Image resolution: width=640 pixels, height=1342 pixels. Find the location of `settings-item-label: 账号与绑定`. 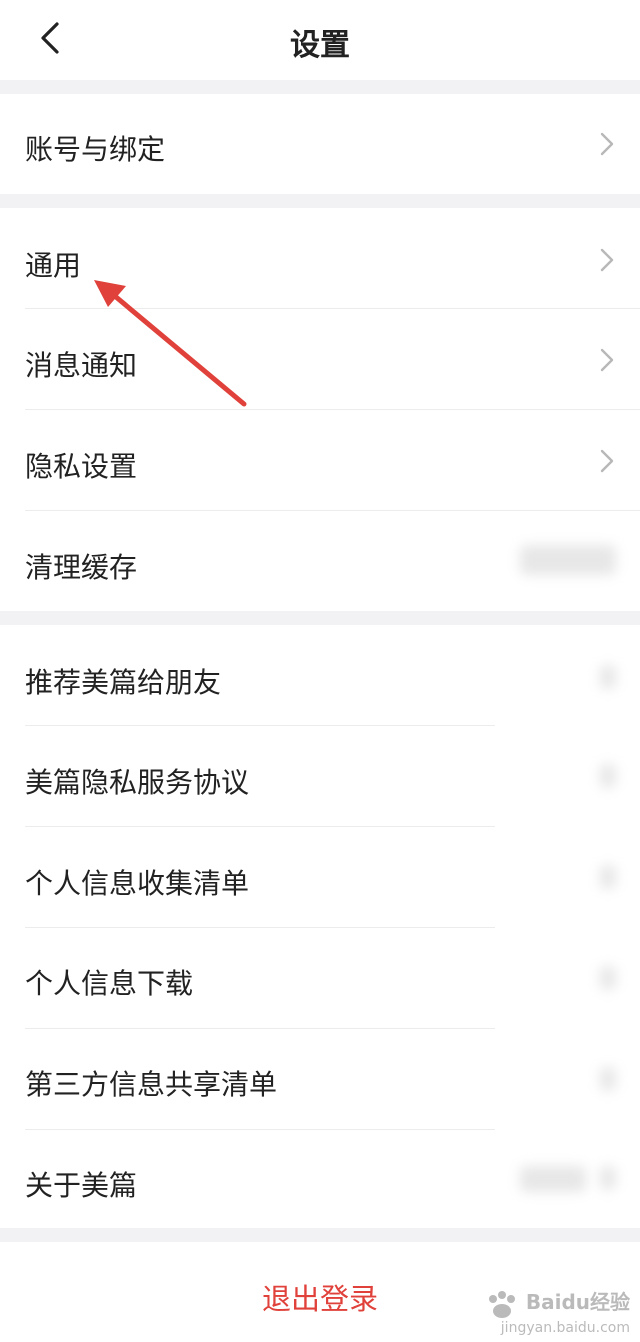

settings-item-label: 账号与绑定 is located at coordinates (95, 149).